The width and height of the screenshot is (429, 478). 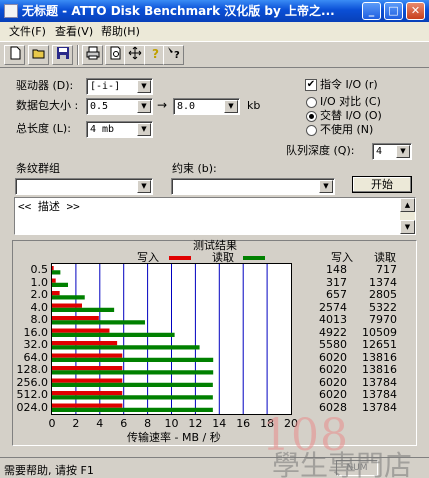 I want to click on maximize-button: □, so click(x=393, y=11).